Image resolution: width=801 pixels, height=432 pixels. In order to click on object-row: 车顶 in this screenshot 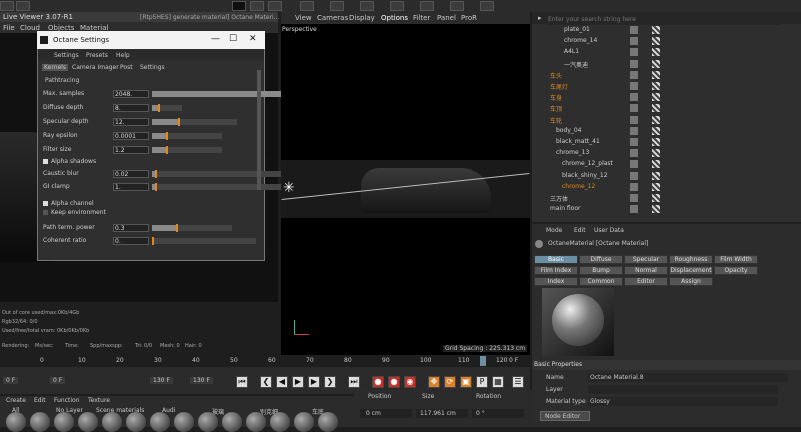, I will do `click(666, 108)`.